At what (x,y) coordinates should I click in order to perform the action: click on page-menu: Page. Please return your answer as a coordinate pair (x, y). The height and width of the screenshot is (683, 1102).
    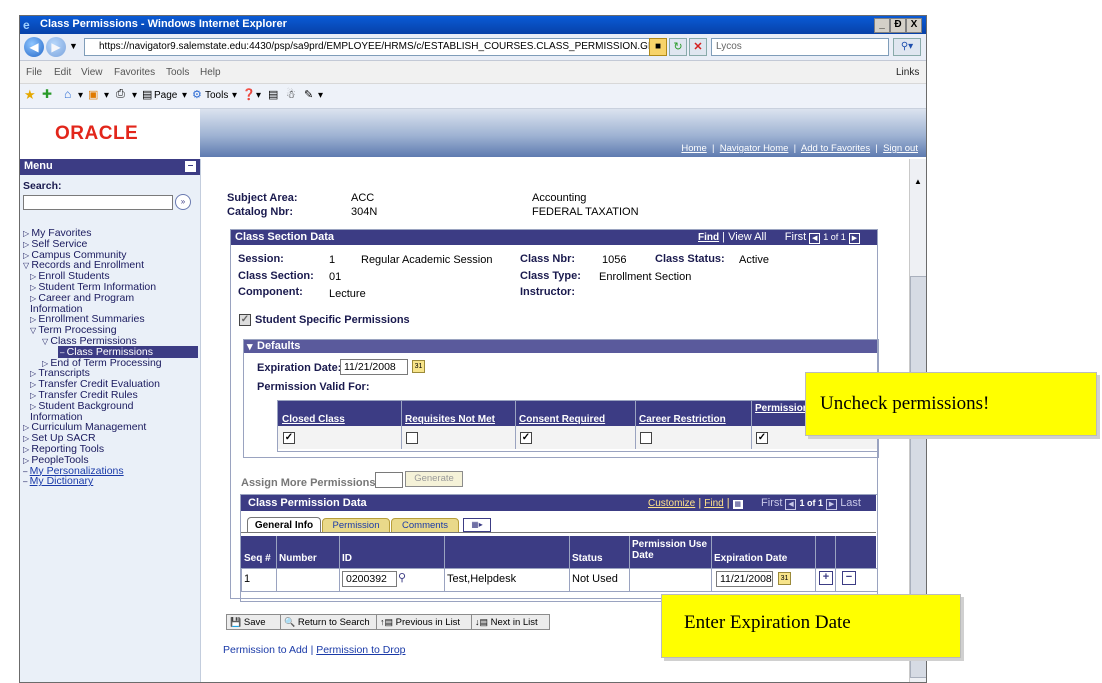
    Looking at the image, I should click on (165, 95).